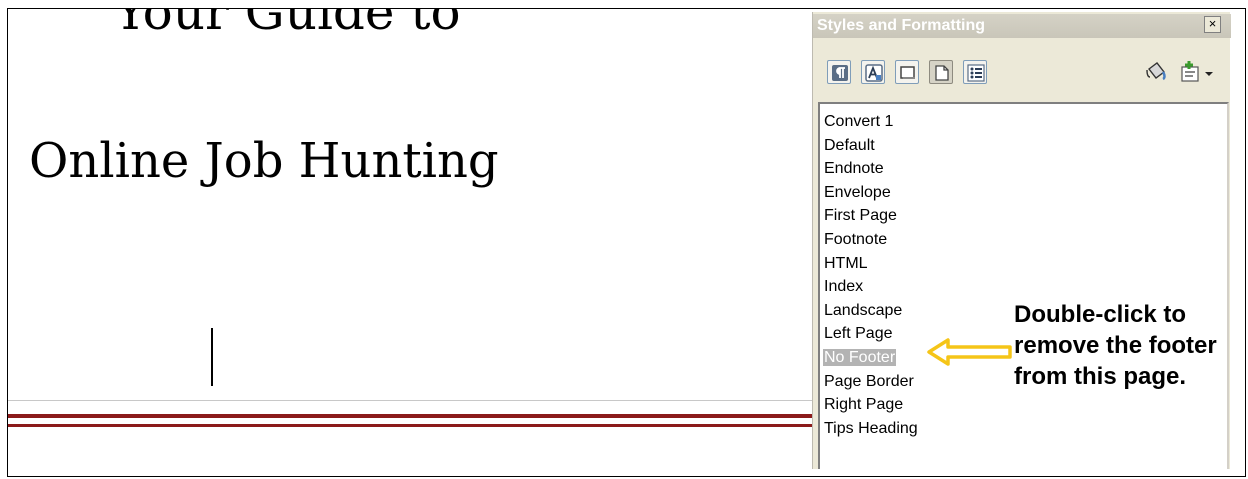  Describe the element at coordinates (1025, 429) in the screenshot. I see `style-item-tips-heading: Tips Heading` at that location.